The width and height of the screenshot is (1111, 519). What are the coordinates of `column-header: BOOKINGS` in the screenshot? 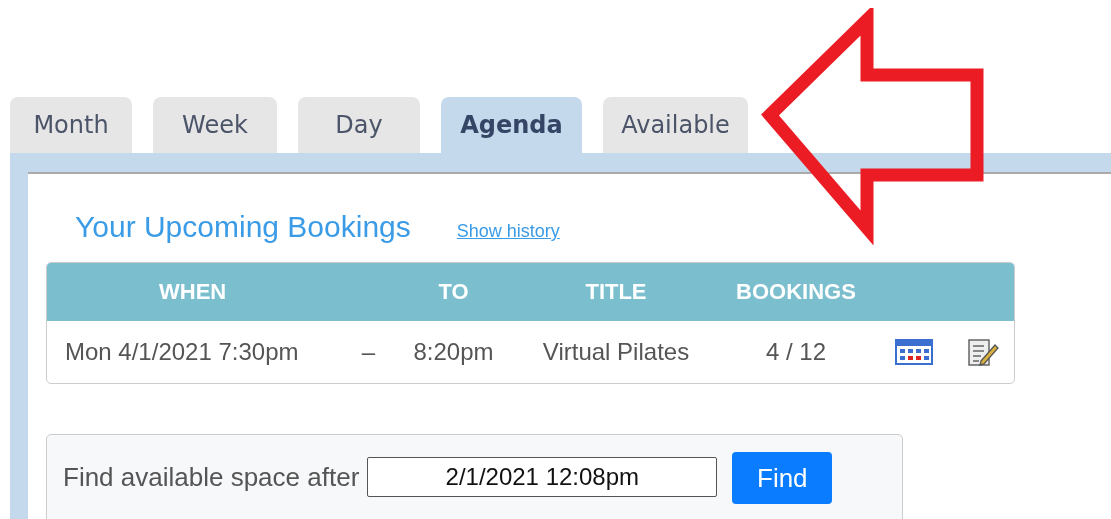 It's located at (796, 292).